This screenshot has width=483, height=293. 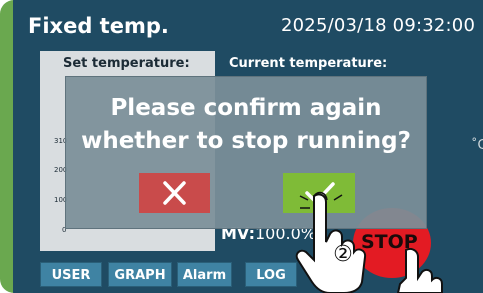 What do you see at coordinates (71, 274) in the screenshot?
I see `tab-user: USER` at bounding box center [71, 274].